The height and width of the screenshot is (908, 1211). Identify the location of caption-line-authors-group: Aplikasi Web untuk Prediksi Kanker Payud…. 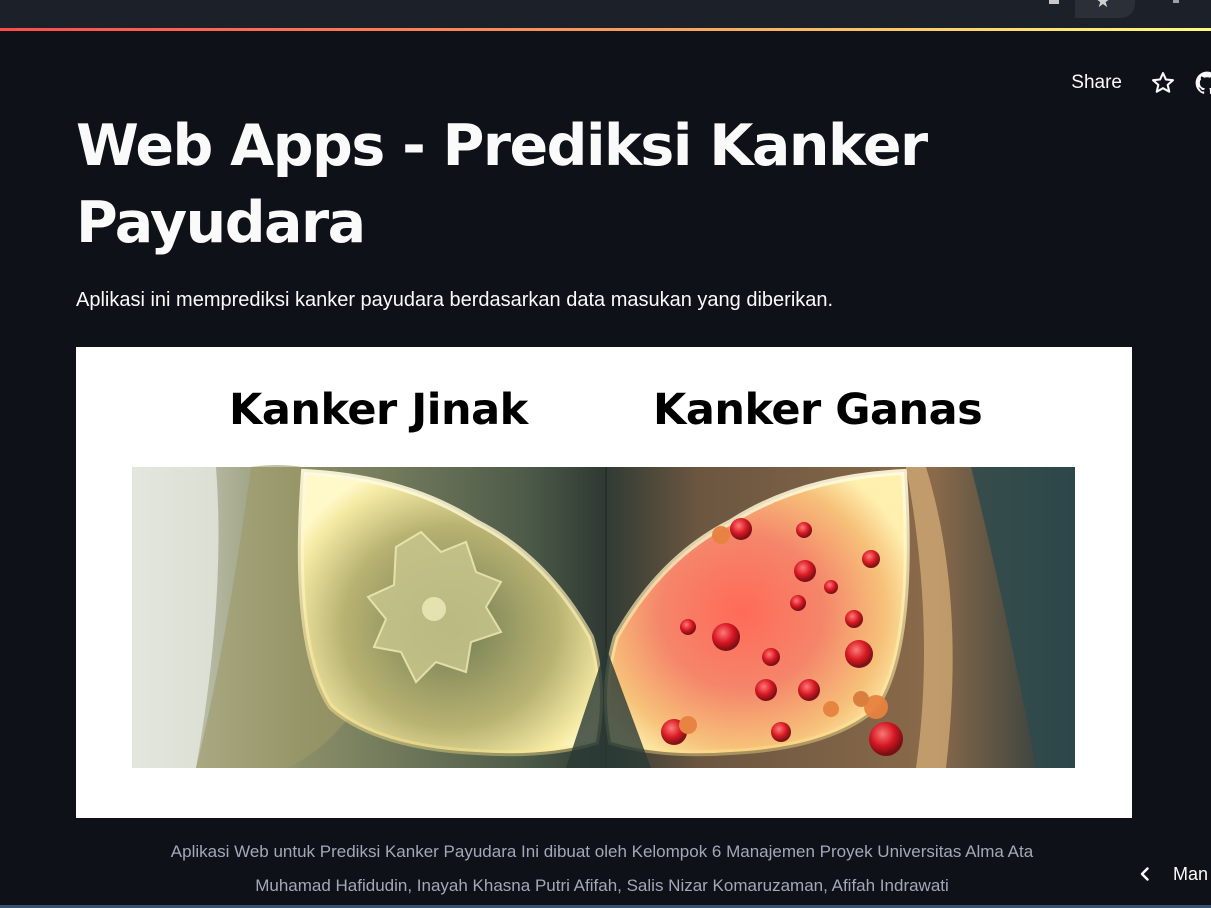
(602, 851).